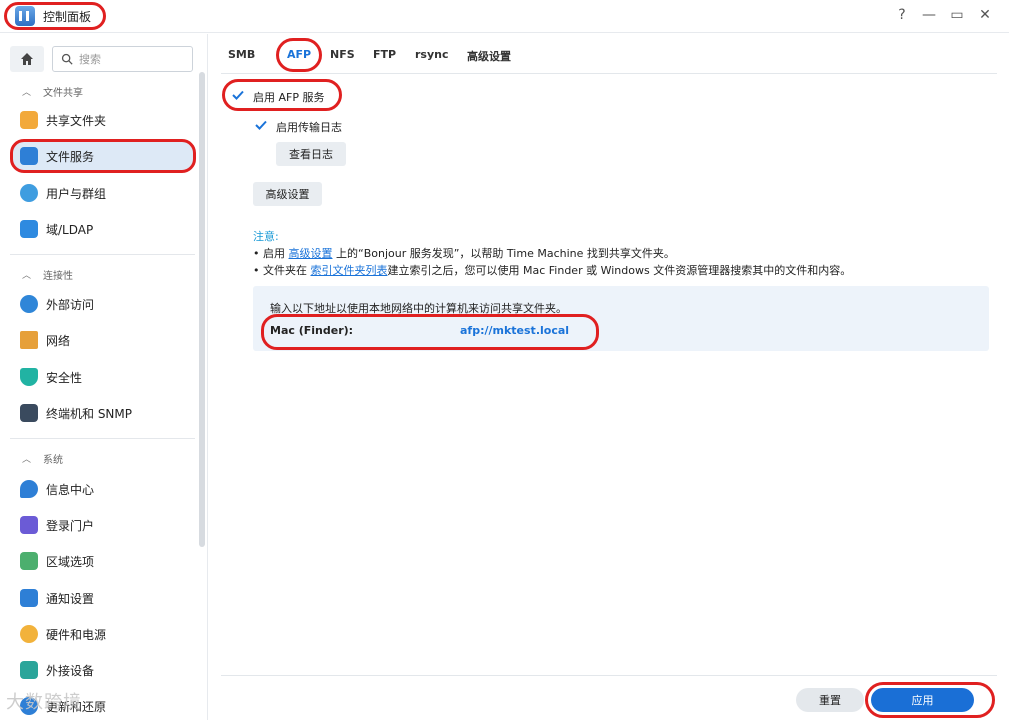  I want to click on sidebar-item-users-groups: 用户与群组, so click(103, 193).